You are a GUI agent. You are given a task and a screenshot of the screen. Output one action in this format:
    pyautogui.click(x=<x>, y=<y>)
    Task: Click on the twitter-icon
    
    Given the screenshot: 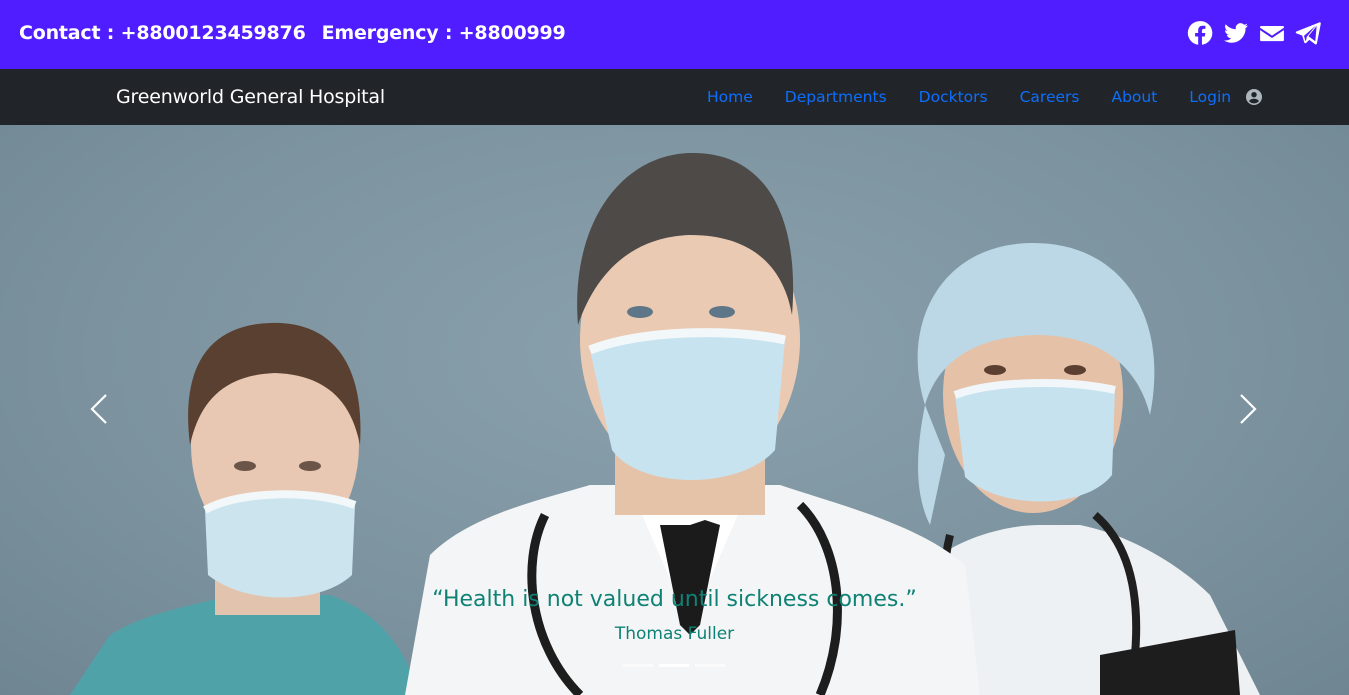 What is the action you would take?
    pyautogui.click(x=1236, y=33)
    